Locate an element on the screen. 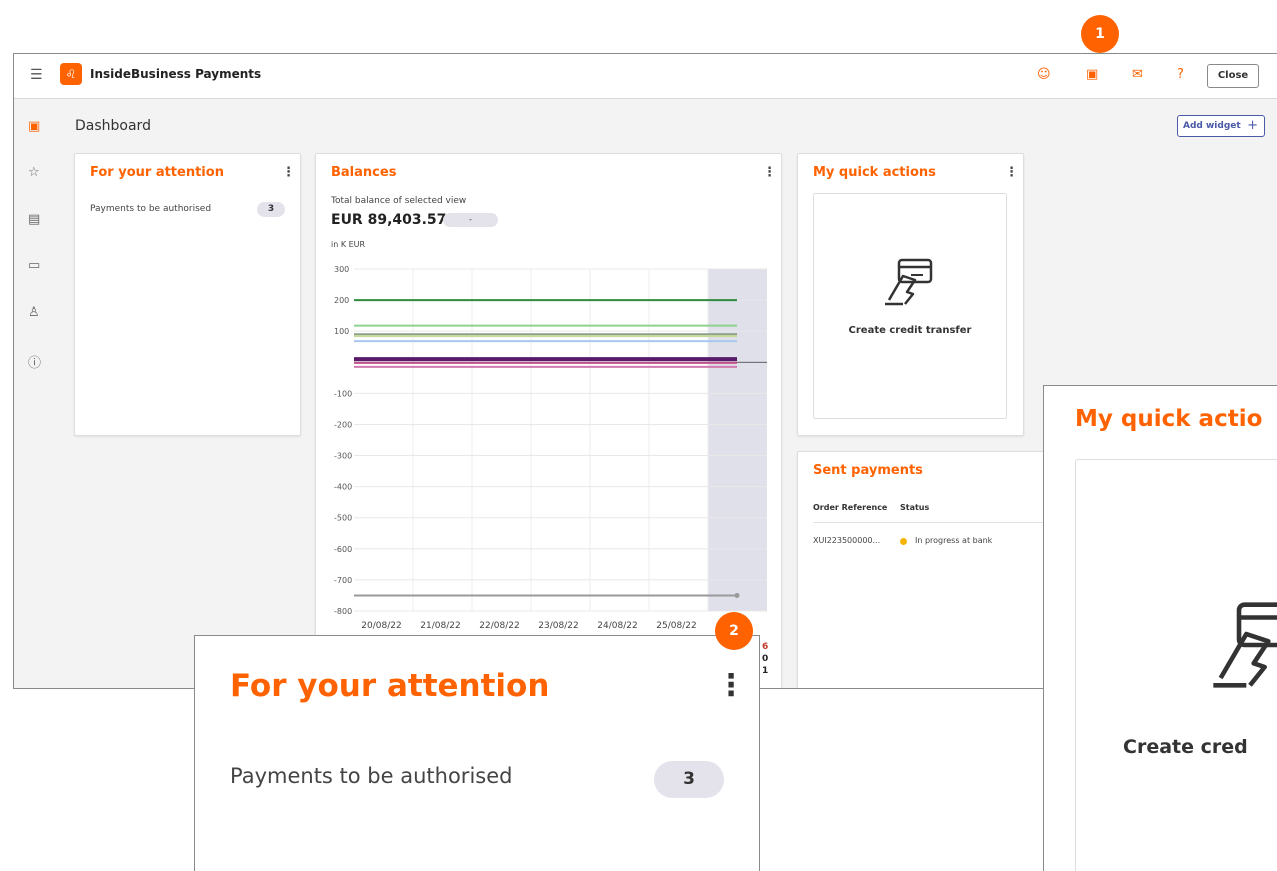 The height and width of the screenshot is (871, 1277). balance-change-badge: - is located at coordinates (470, 220).